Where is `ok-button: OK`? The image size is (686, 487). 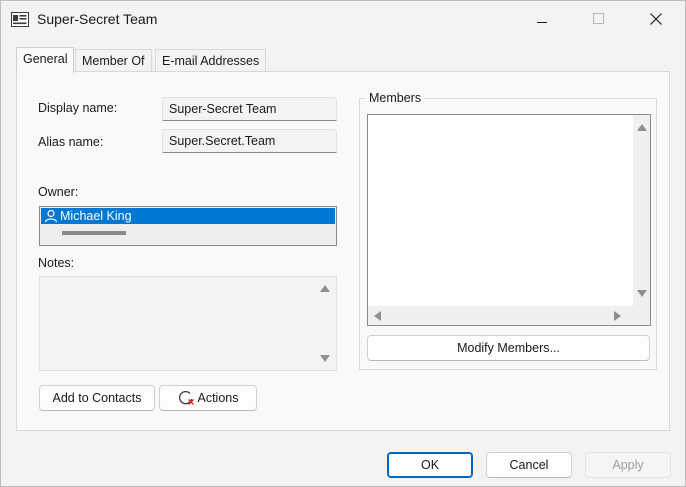 ok-button: OK is located at coordinates (430, 465).